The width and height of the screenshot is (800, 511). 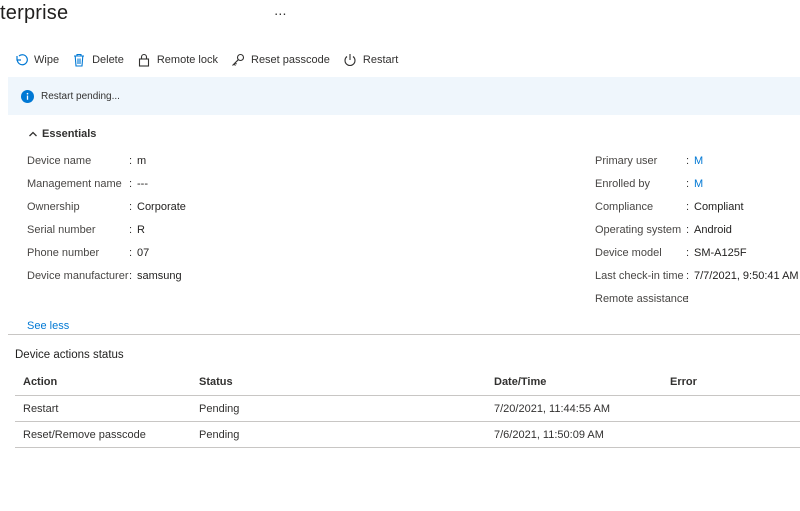 I want to click on enrolled-by-row: Enrolled by: M, so click(x=649, y=184).